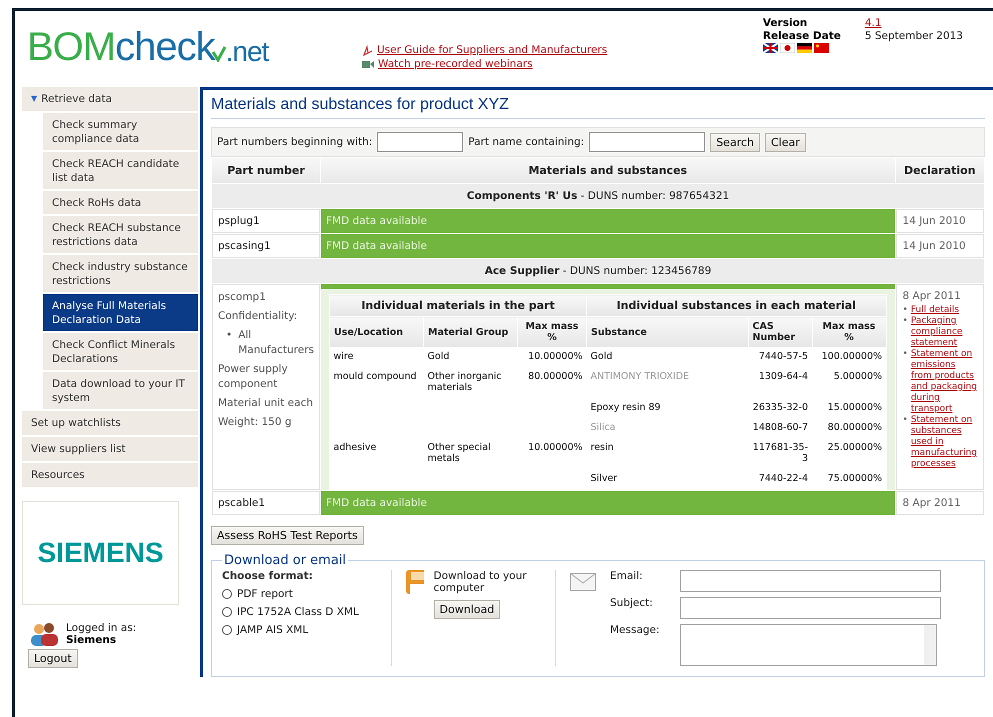 Image resolution: width=993 pixels, height=717 pixels. What do you see at coordinates (110, 423) in the screenshot?
I see `nav-item: Set up watchlists` at bounding box center [110, 423].